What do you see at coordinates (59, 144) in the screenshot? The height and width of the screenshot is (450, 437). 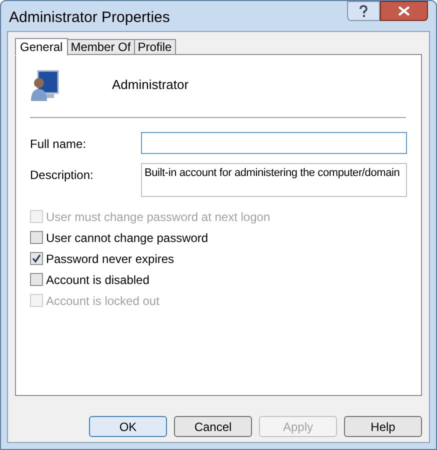 I see `field-label: Full name:` at bounding box center [59, 144].